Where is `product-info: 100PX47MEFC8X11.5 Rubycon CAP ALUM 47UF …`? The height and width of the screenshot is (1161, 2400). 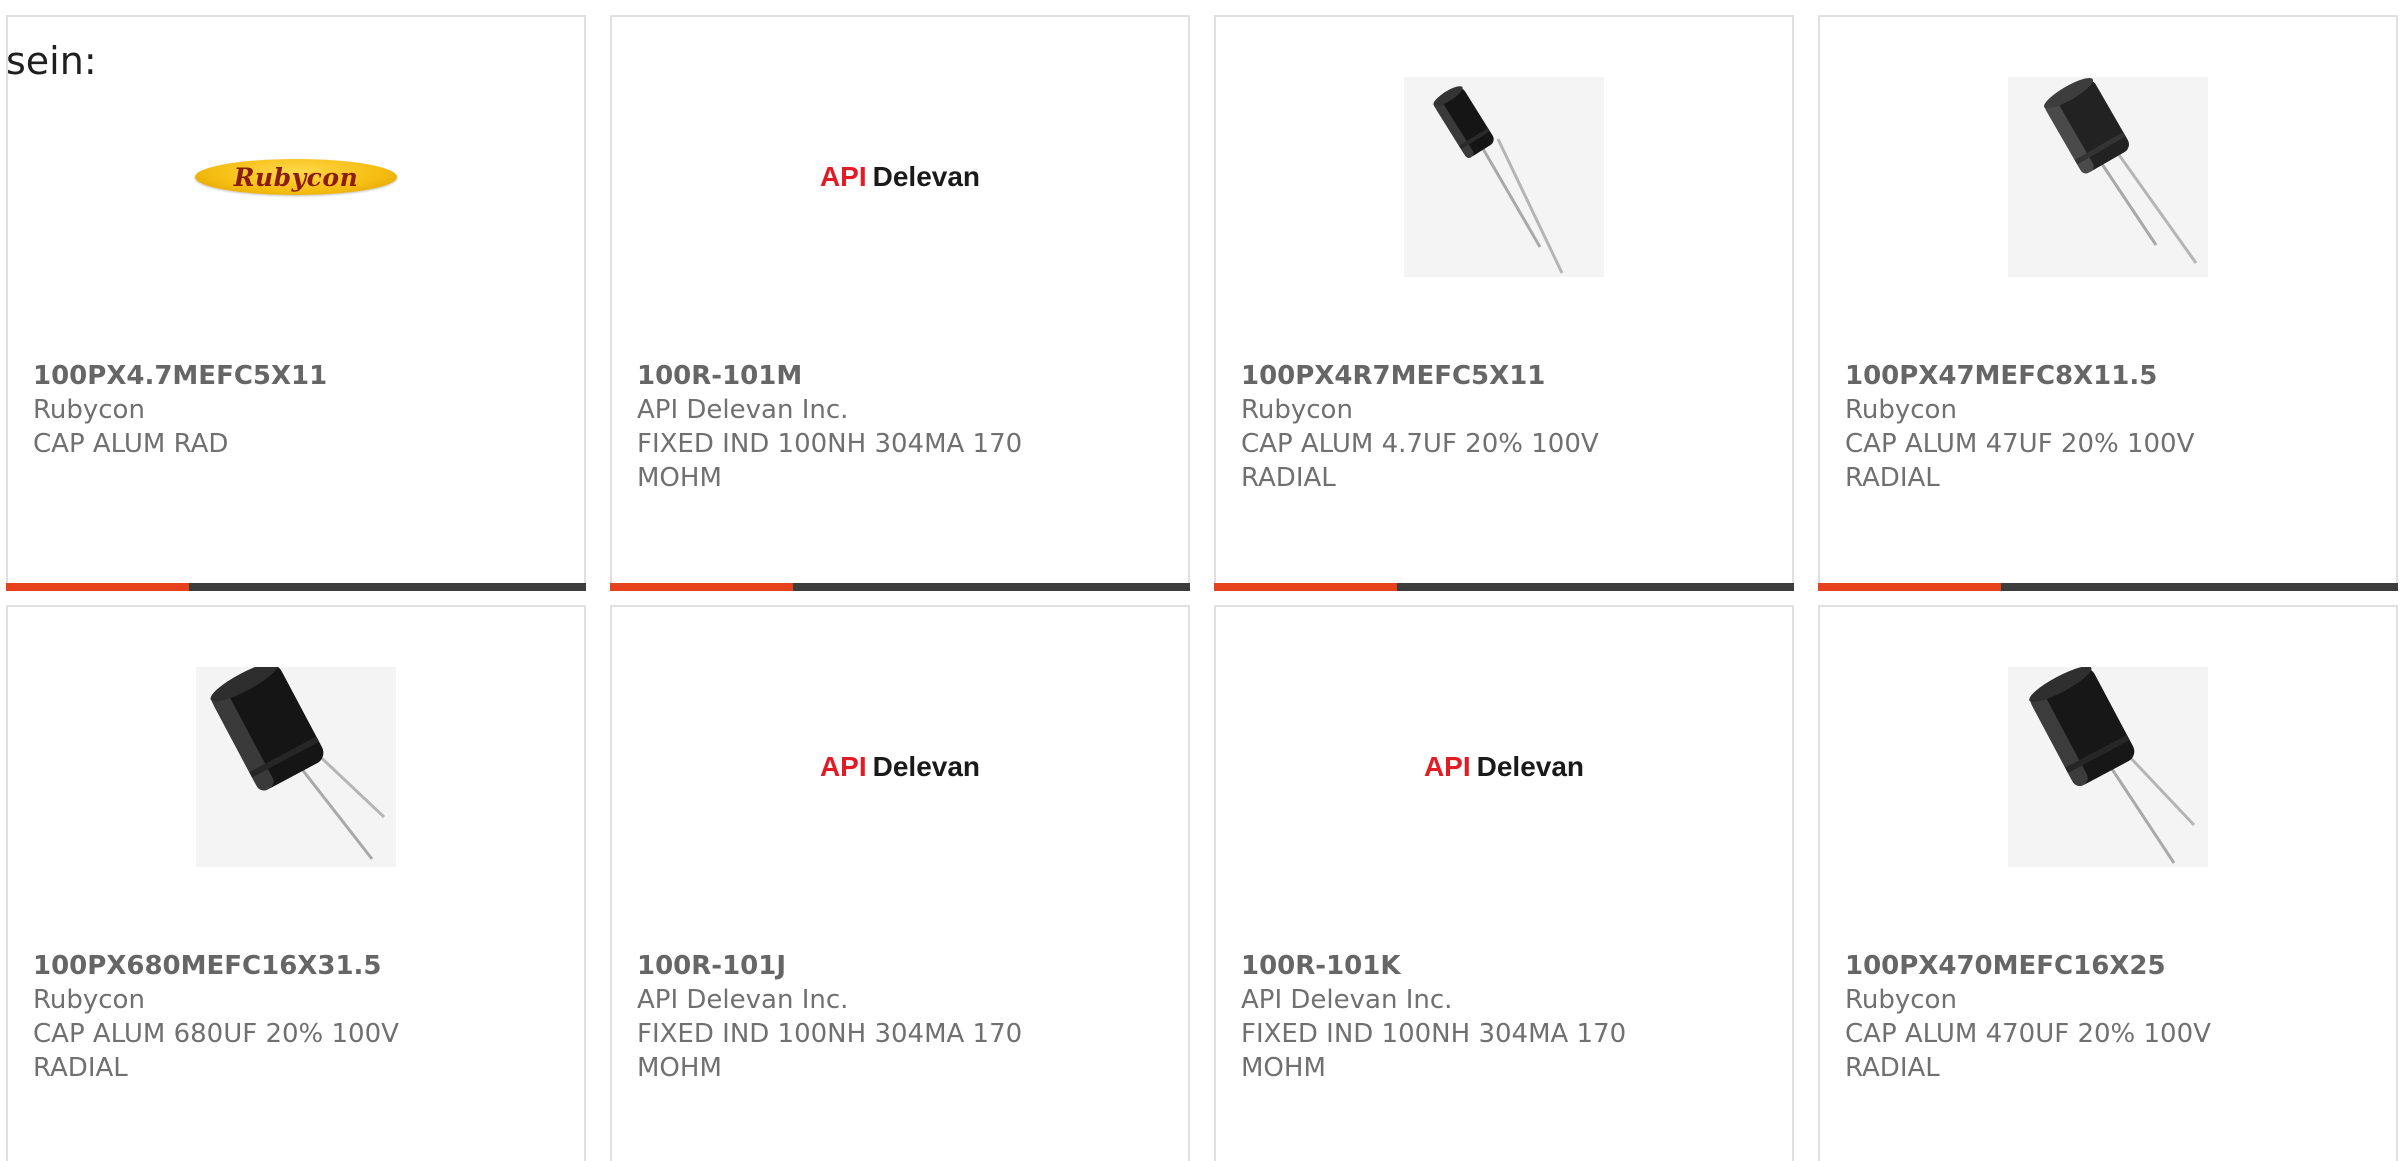 product-info: 100PX47MEFC8X11.5 Rubycon CAP ALUM 47UF … is located at coordinates (2110, 427).